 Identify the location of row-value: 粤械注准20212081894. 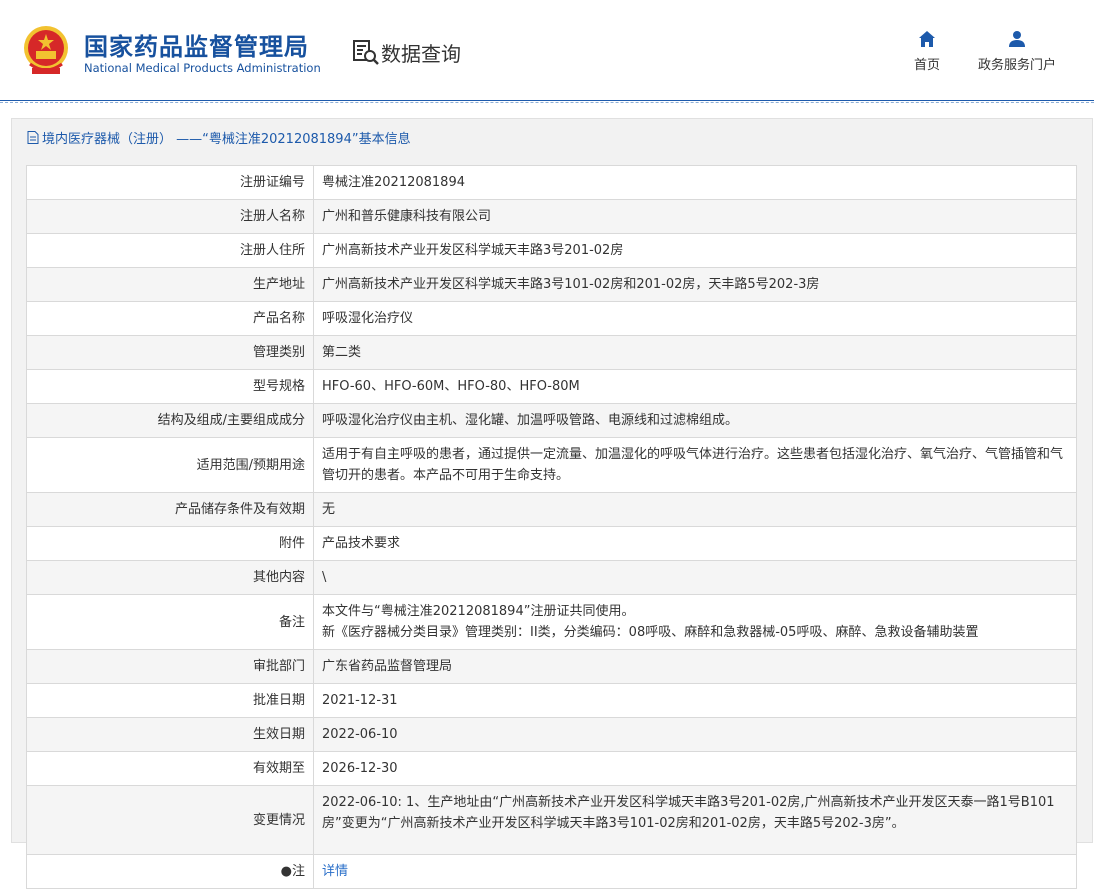
(695, 182).